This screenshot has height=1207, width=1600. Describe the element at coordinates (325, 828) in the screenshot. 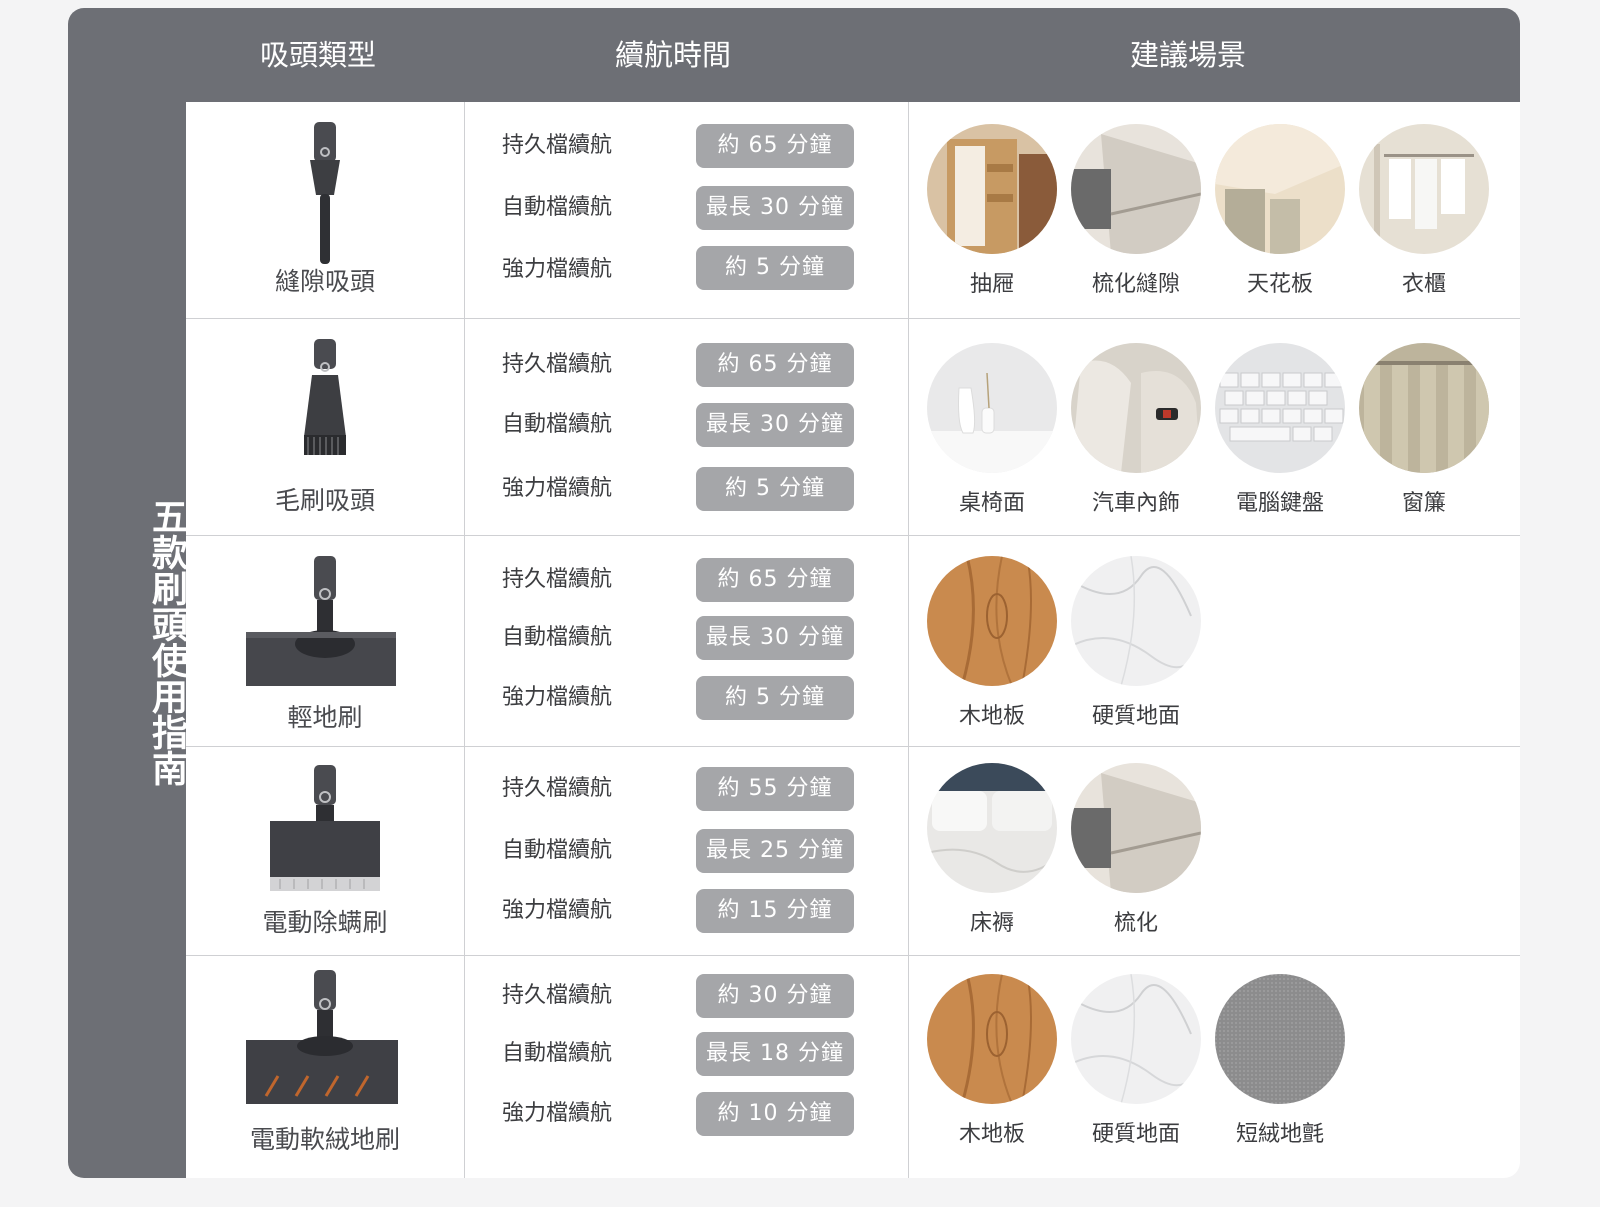

I see `anti-mite-brush-icon` at that location.